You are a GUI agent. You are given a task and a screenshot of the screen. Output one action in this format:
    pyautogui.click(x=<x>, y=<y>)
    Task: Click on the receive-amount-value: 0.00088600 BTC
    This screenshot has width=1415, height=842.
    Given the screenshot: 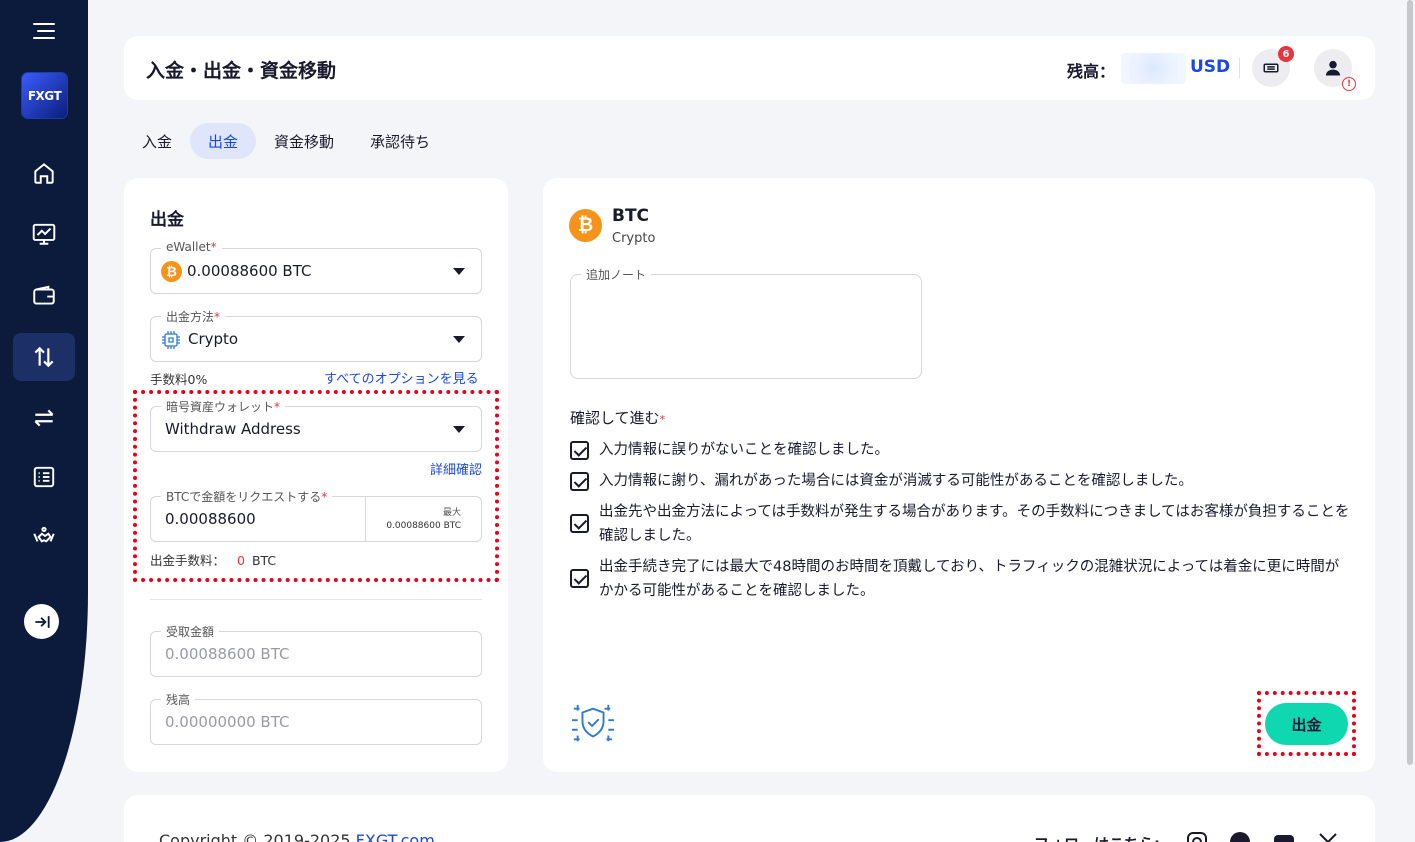 What is the action you would take?
    pyautogui.click(x=227, y=654)
    